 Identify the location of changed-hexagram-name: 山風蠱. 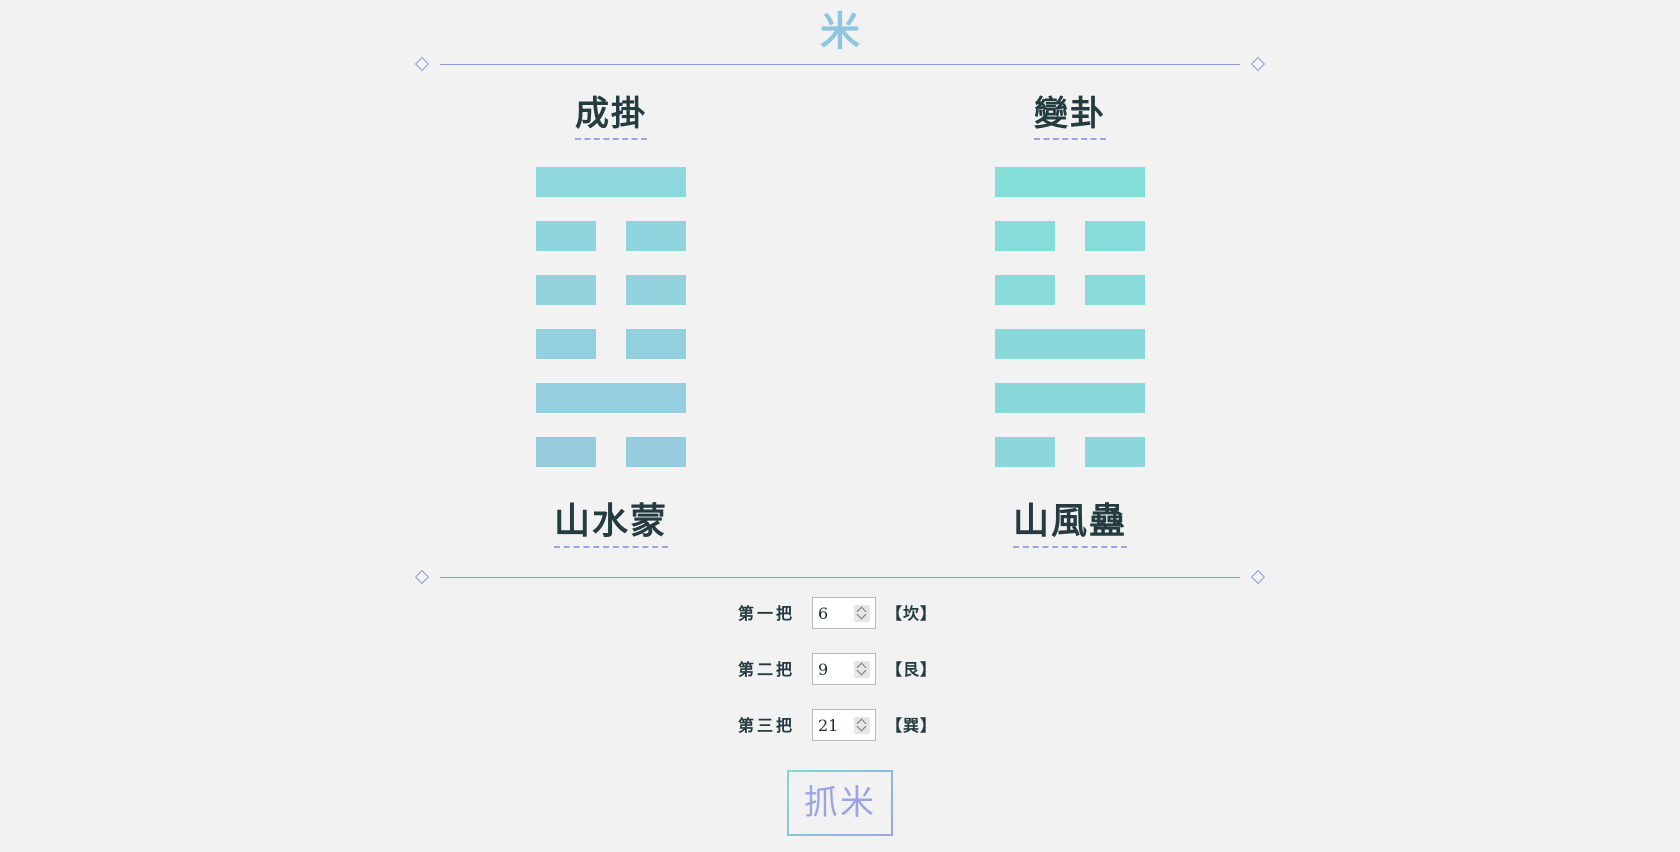
(1070, 523).